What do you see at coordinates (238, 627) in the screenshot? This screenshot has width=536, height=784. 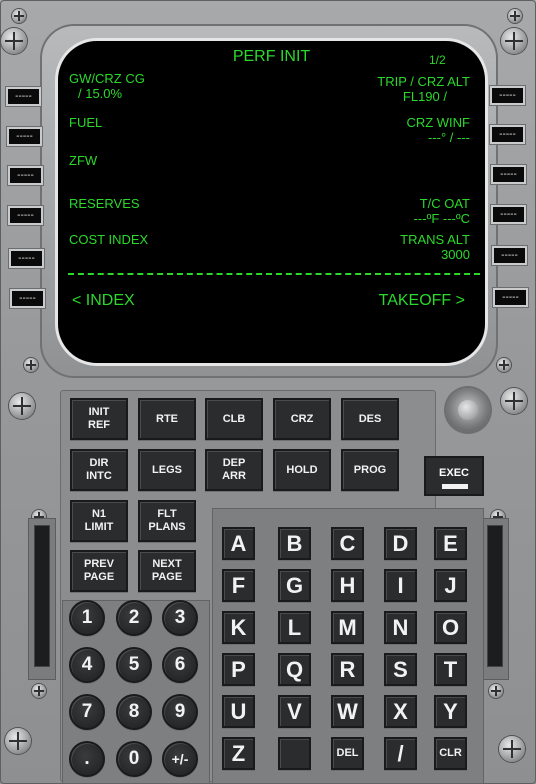 I see `key-k: K` at bounding box center [238, 627].